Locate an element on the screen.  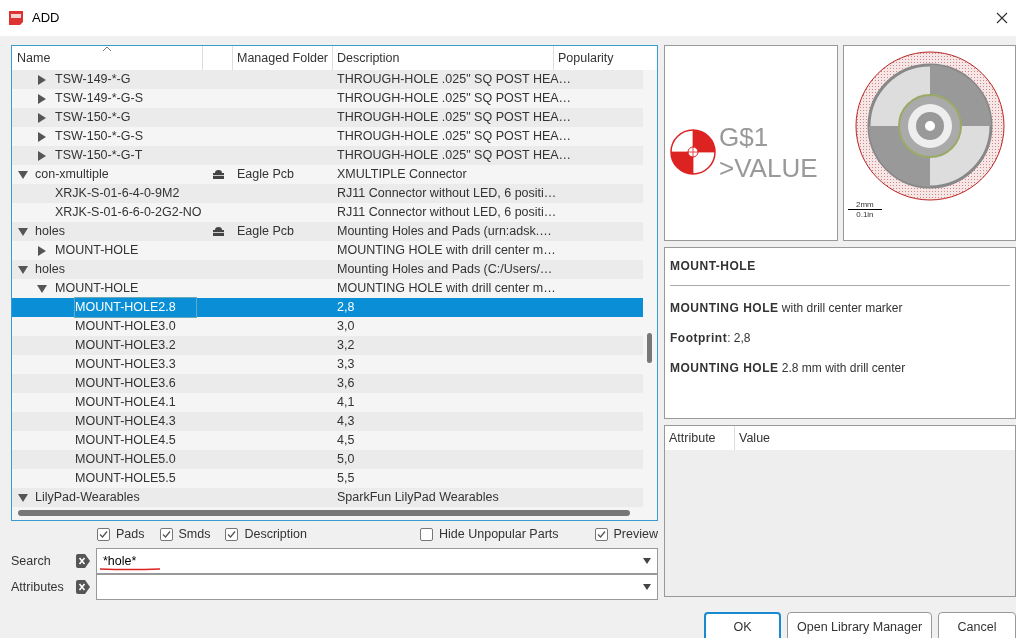
filter-checkbox: Description is located at coordinates (266, 534).